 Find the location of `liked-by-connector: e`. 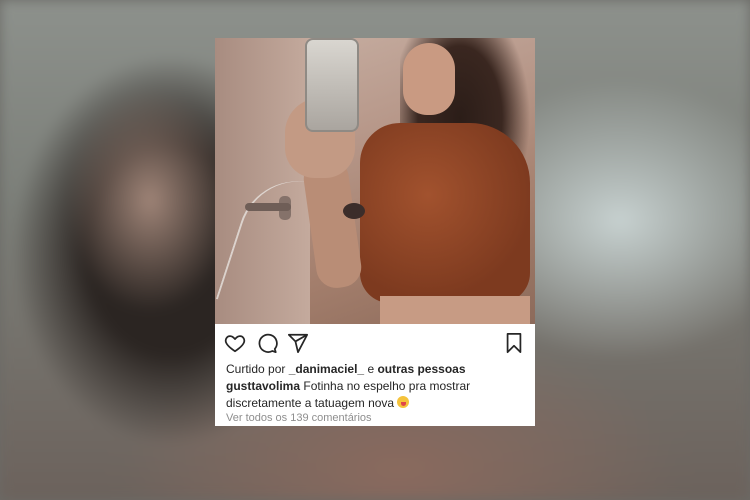

liked-by-connector: e is located at coordinates (371, 369).